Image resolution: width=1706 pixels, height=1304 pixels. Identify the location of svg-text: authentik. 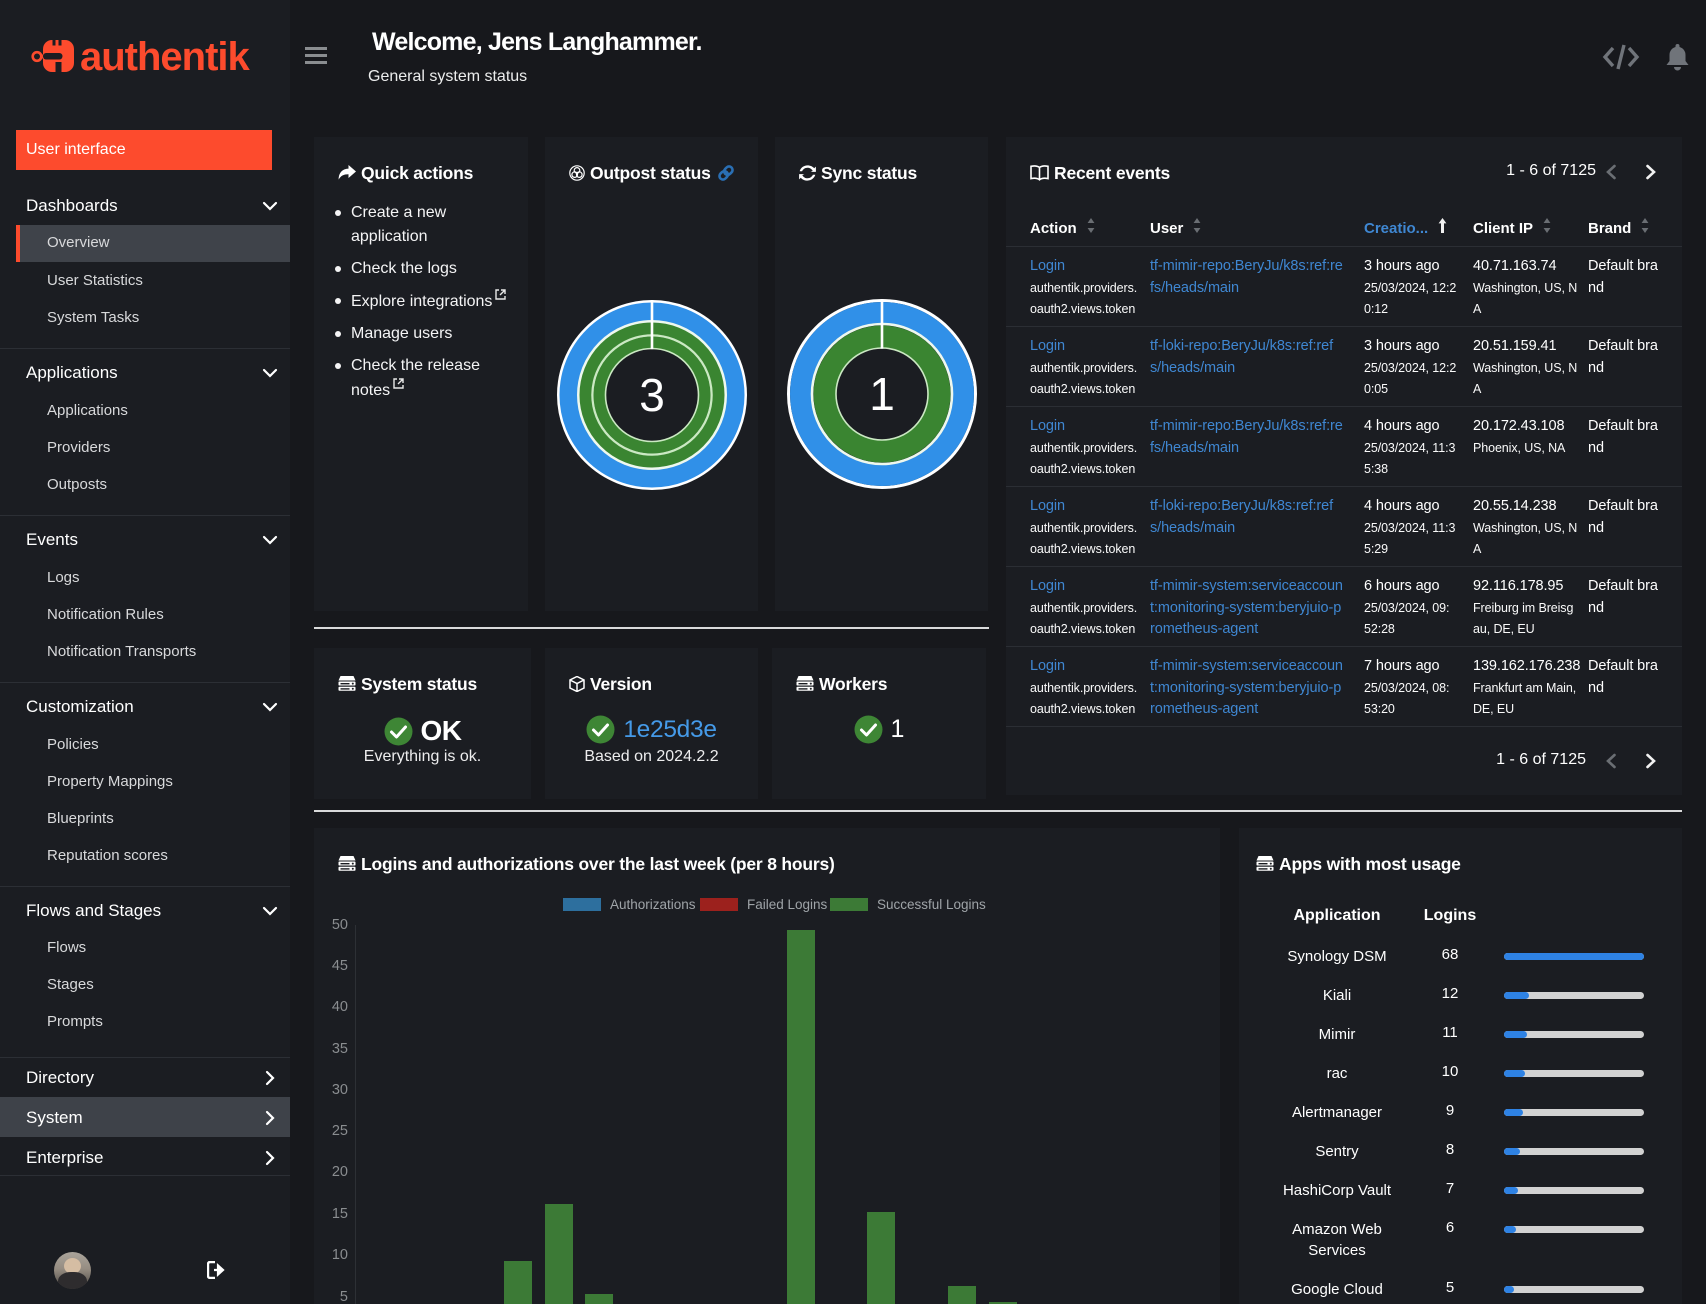
(165, 57).